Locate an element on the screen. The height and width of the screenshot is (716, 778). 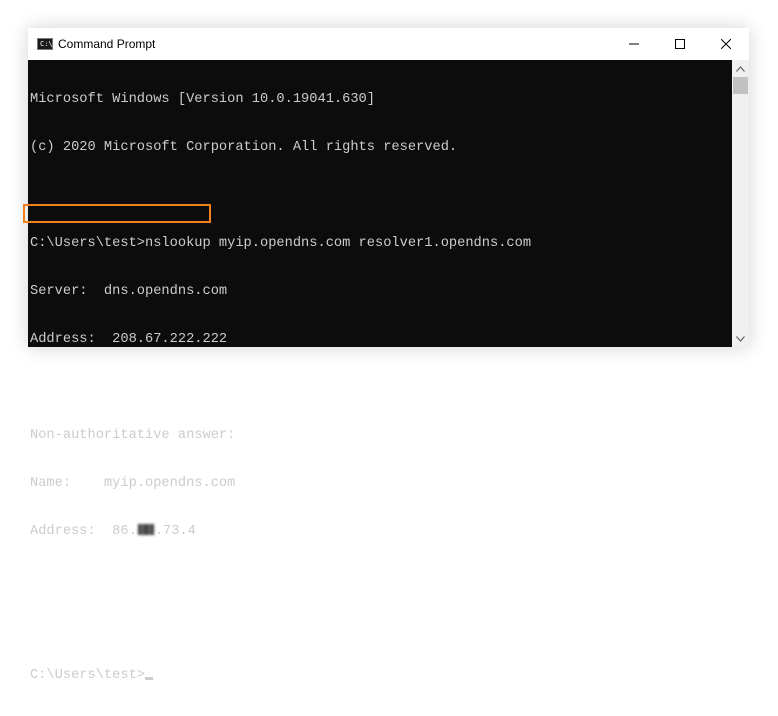
text-cursor is located at coordinates (149, 678).